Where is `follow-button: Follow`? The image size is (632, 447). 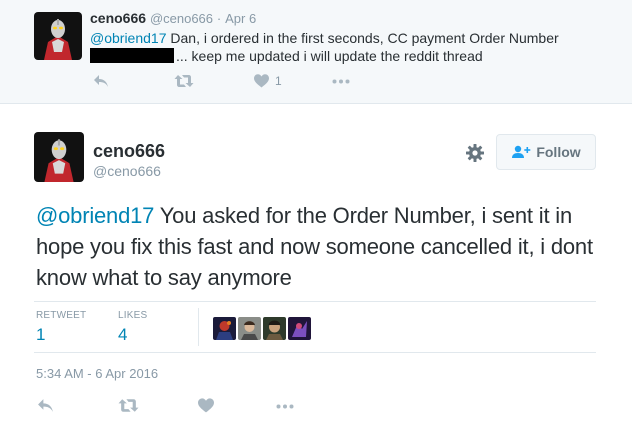
follow-button: Follow is located at coordinates (546, 152).